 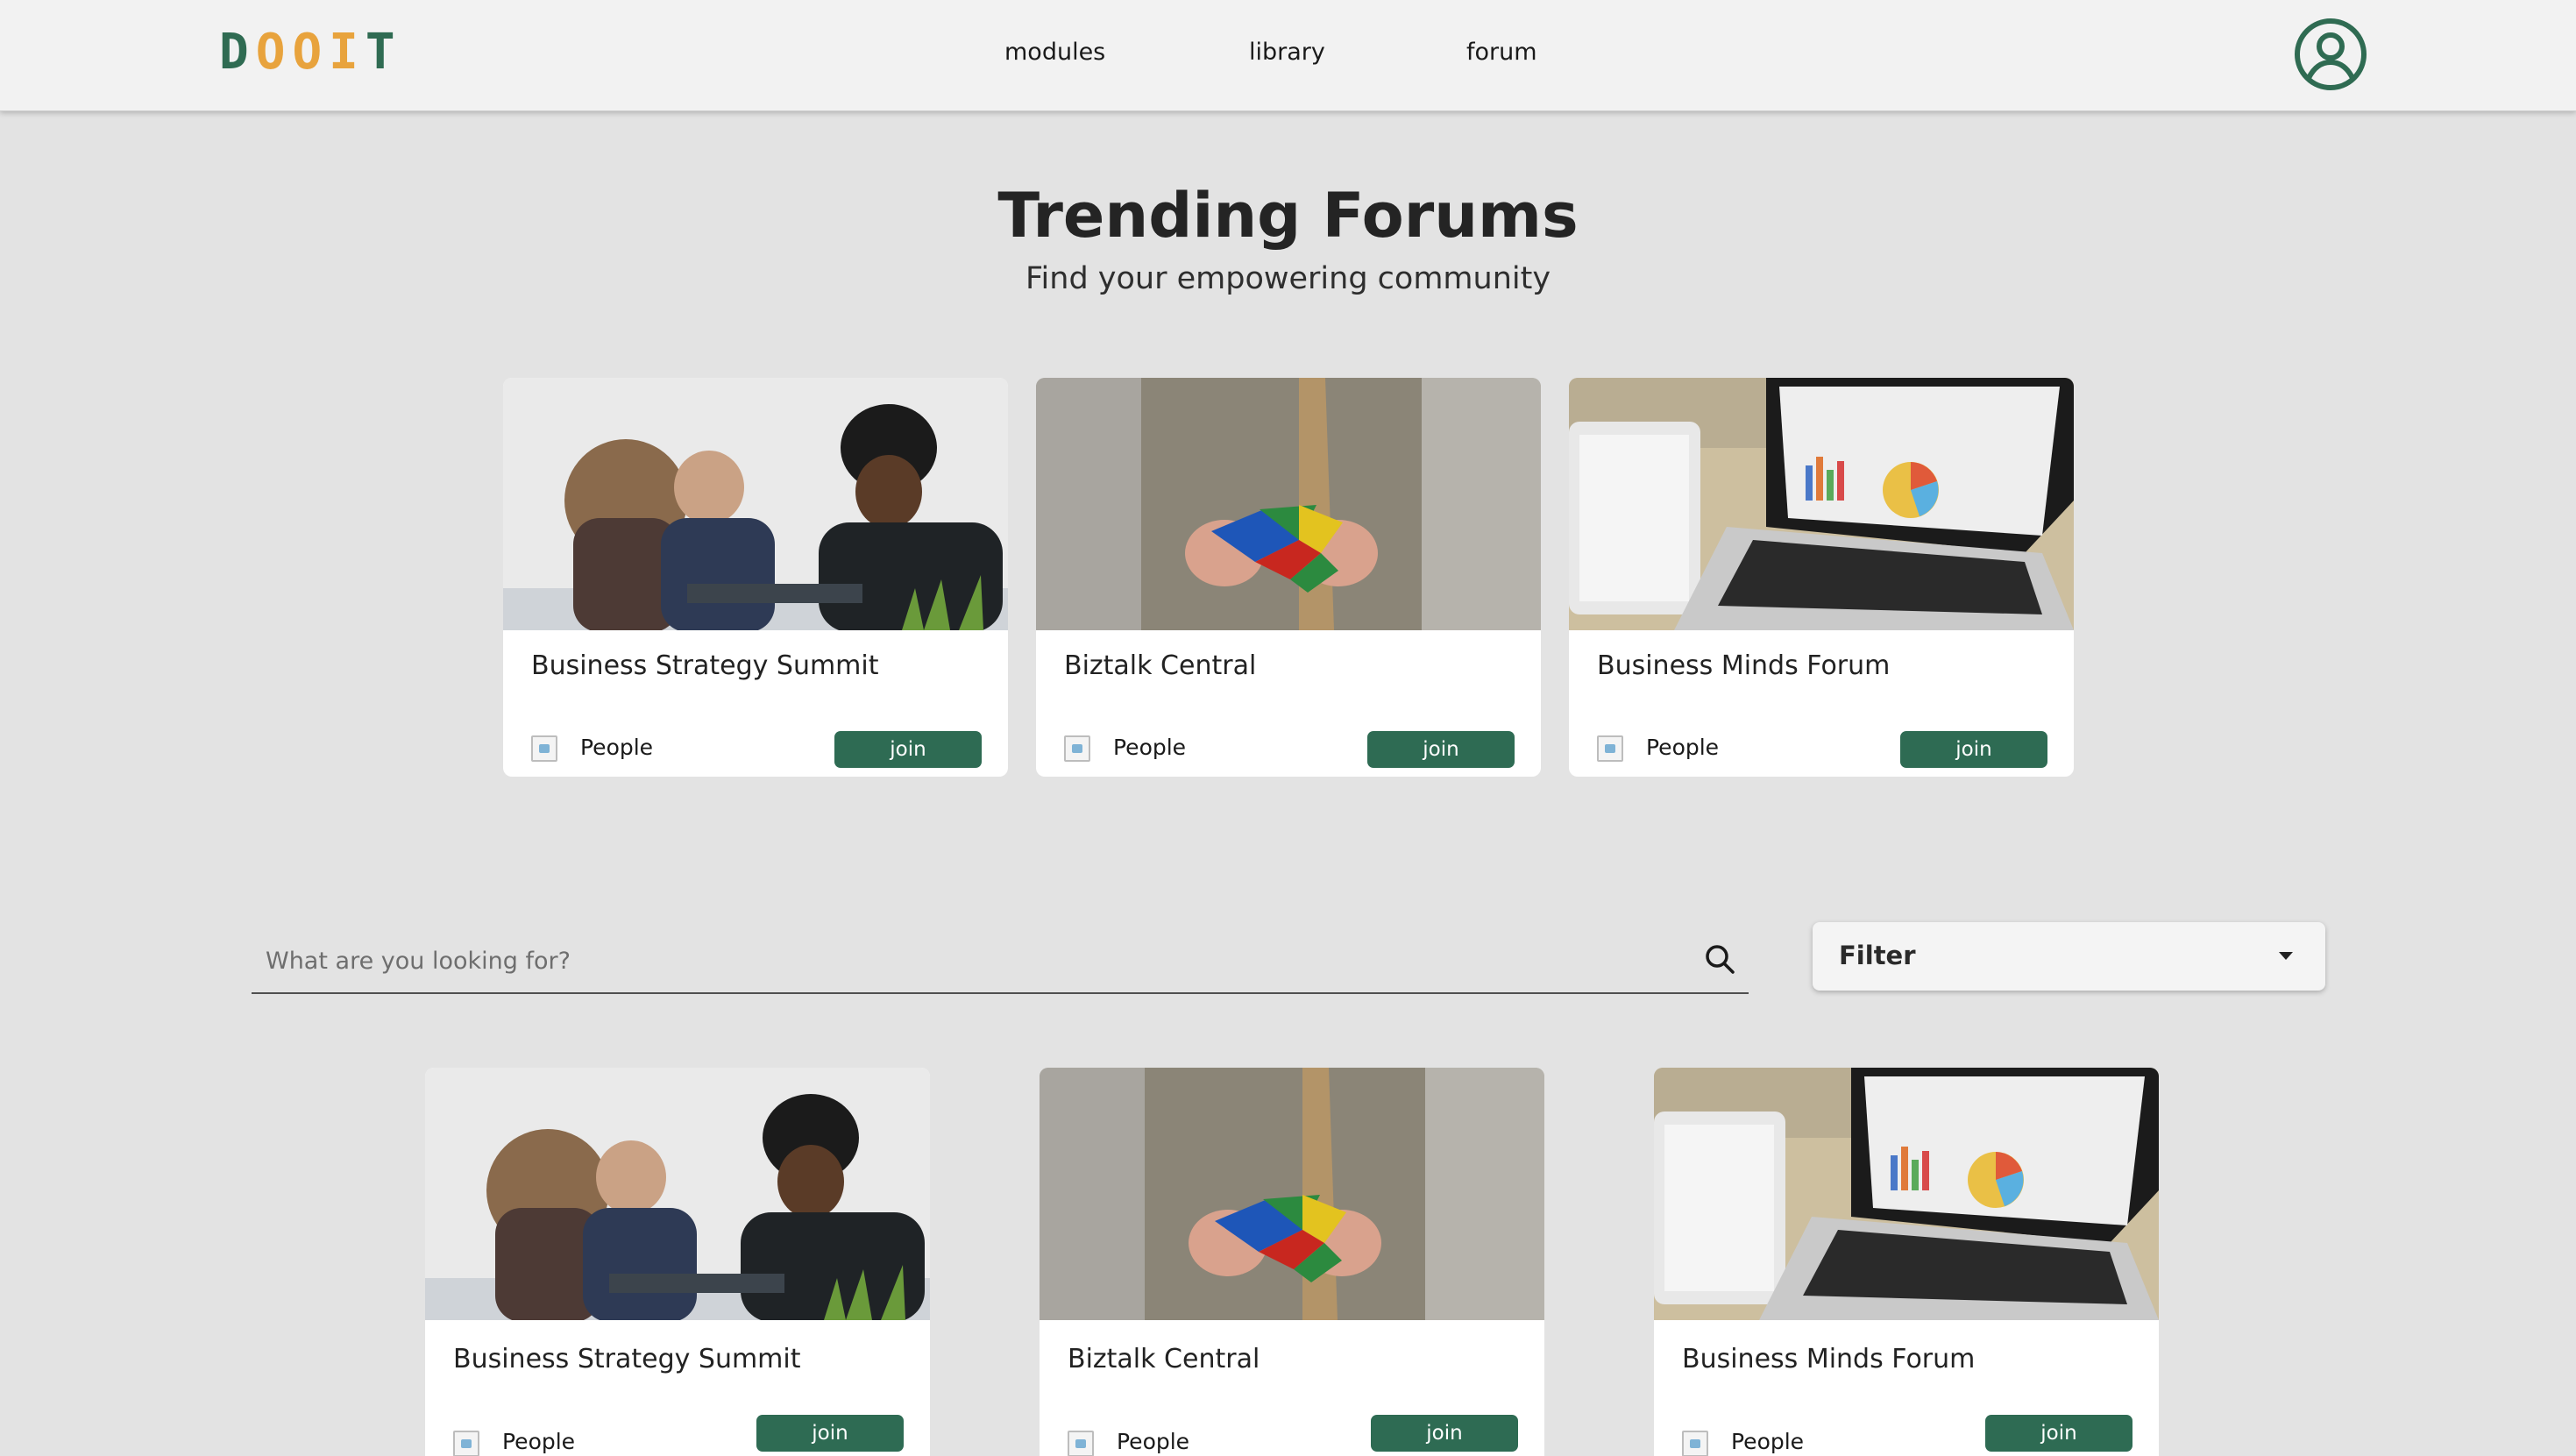 What do you see at coordinates (1054, 52) in the screenshot?
I see `nav-link-modules: modules` at bounding box center [1054, 52].